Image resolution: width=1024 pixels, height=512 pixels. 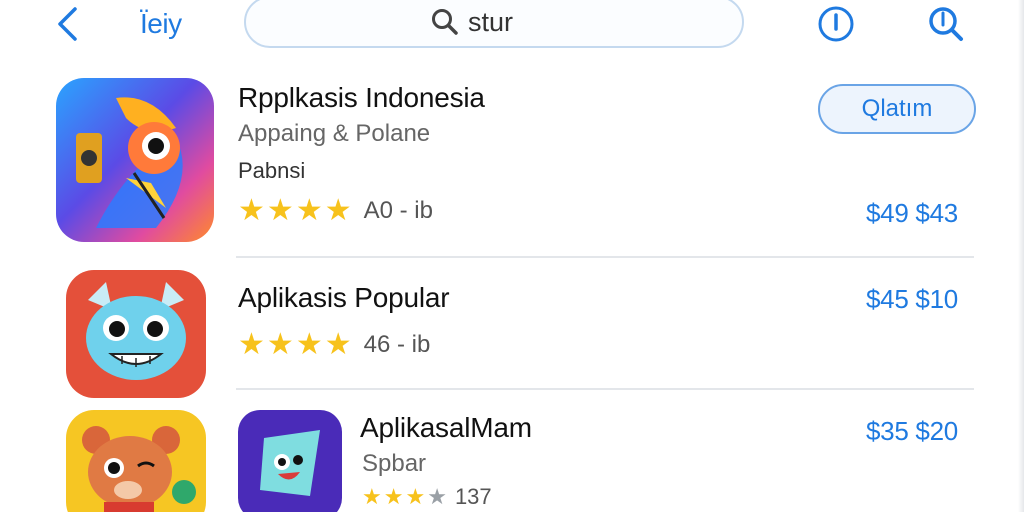 What do you see at coordinates (290, 461) in the screenshot?
I see `app-icon-aplikasalmam` at bounding box center [290, 461].